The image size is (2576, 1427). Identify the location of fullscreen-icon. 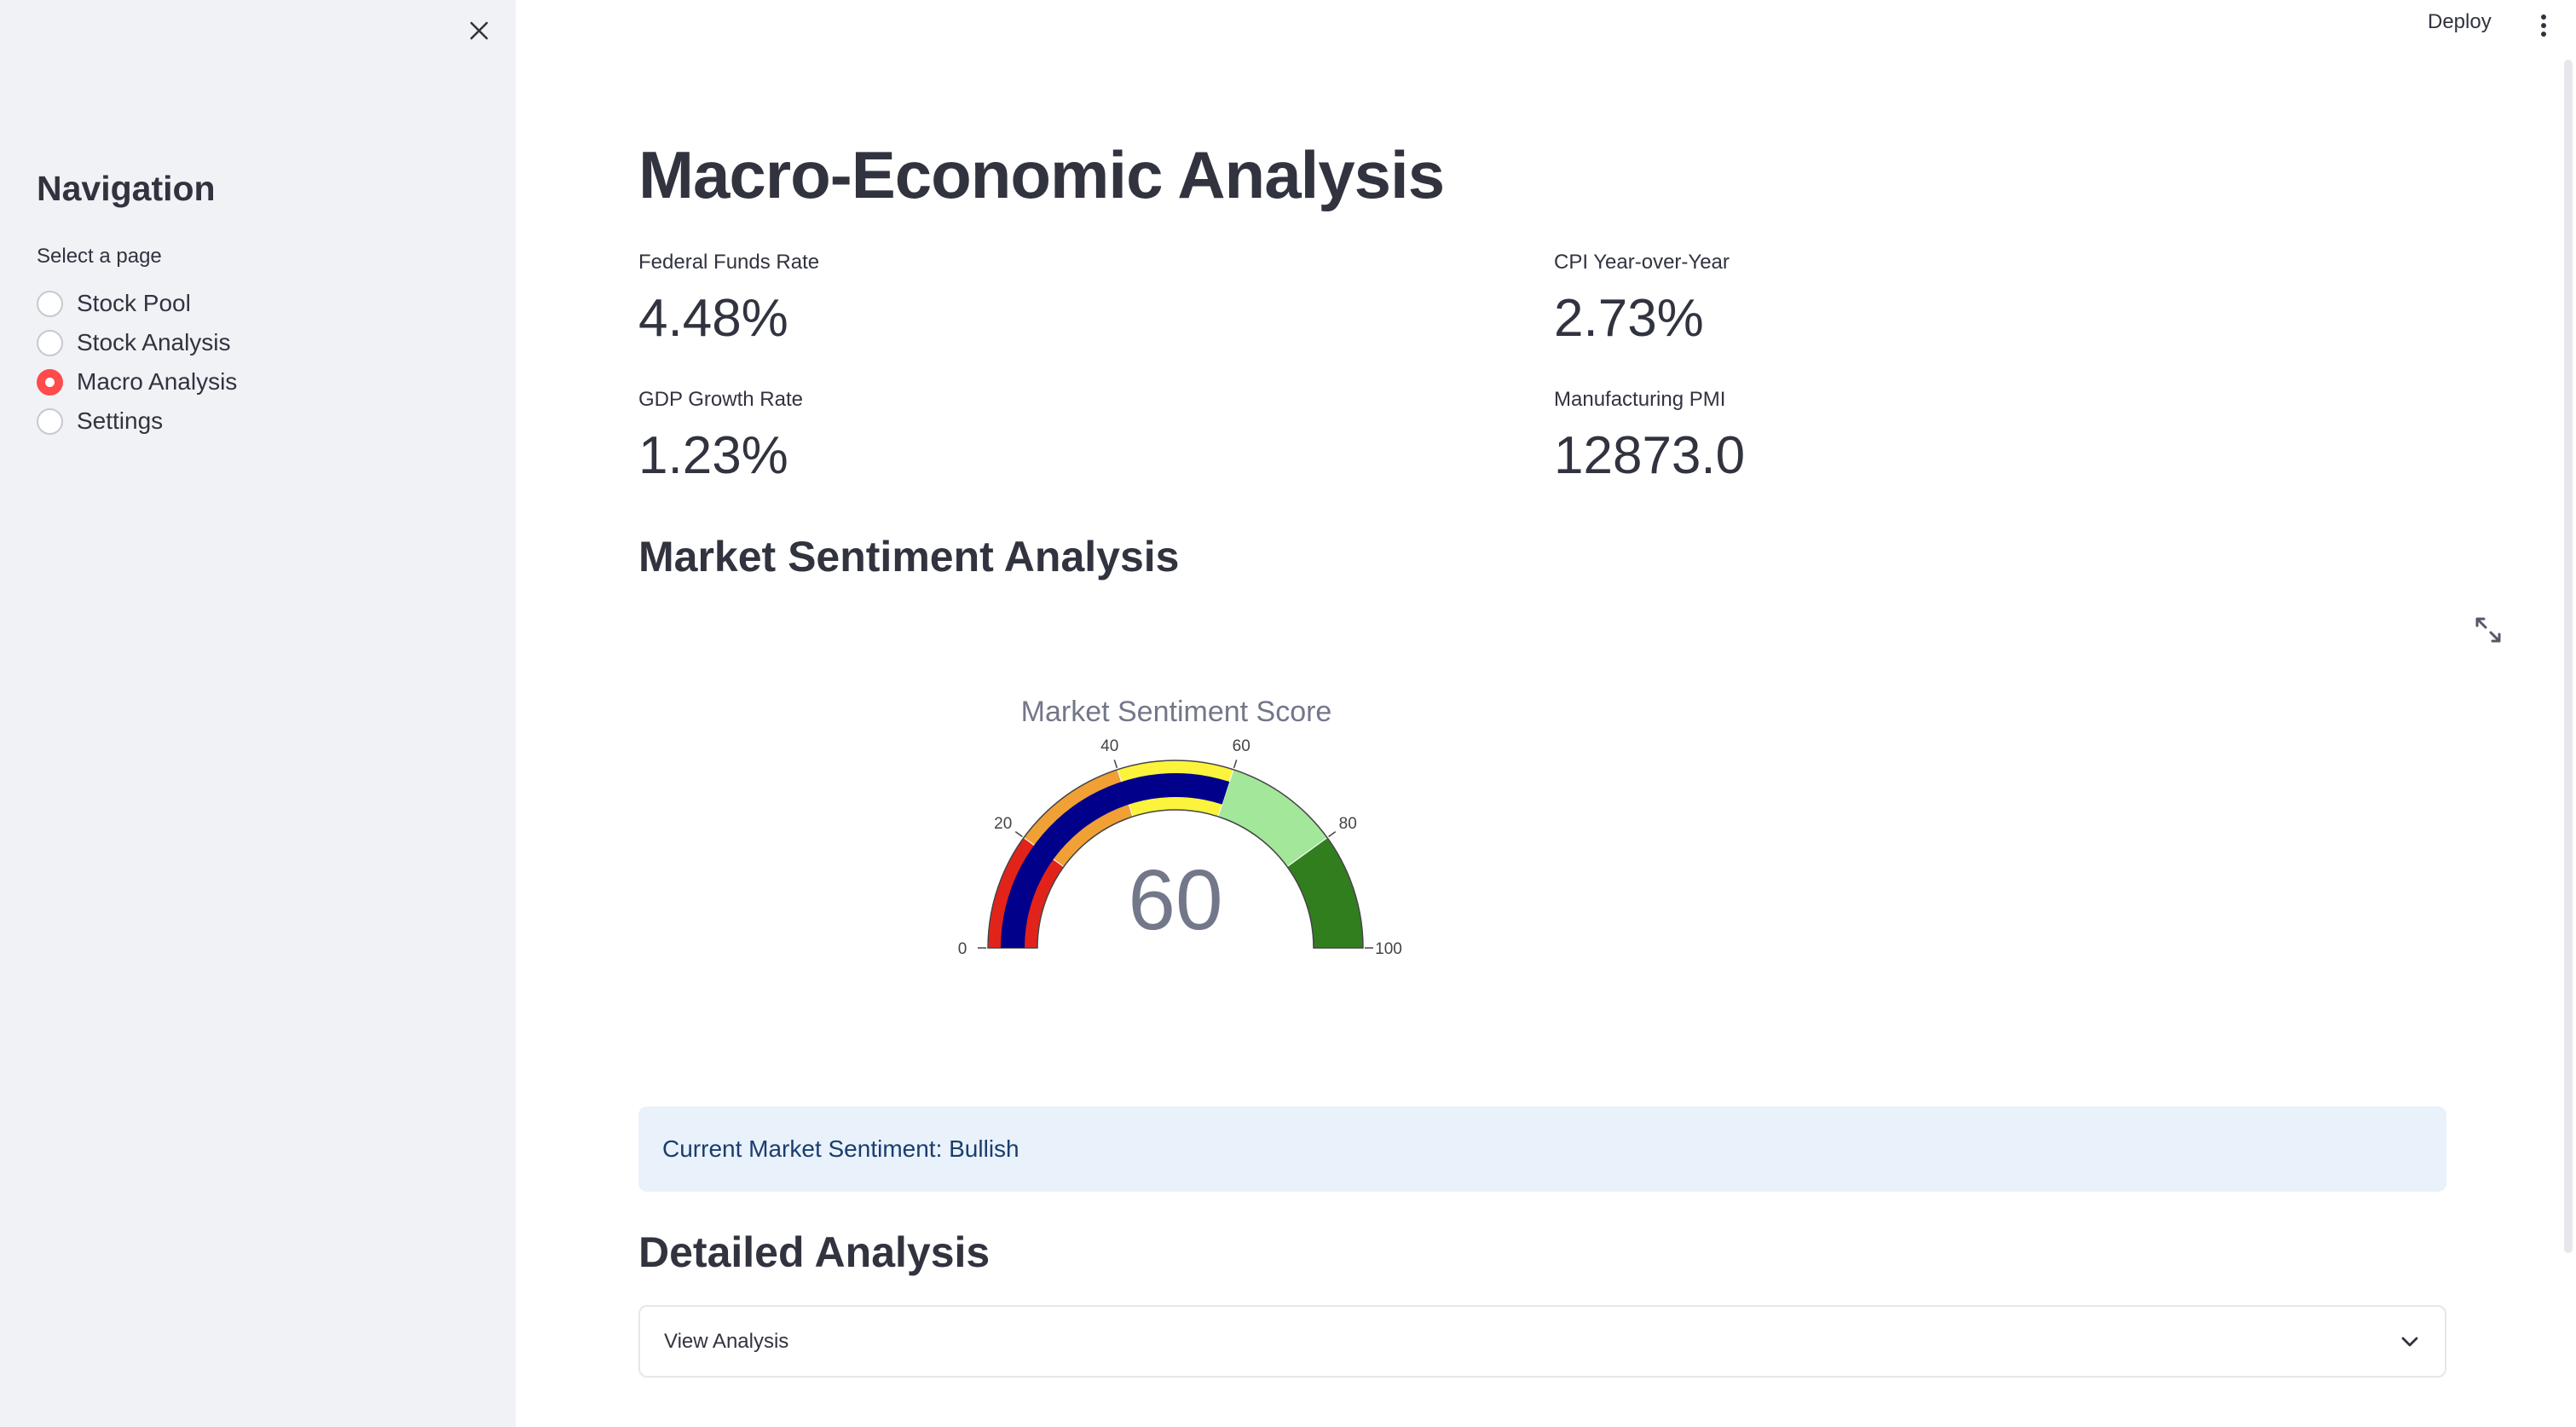
(2488, 630).